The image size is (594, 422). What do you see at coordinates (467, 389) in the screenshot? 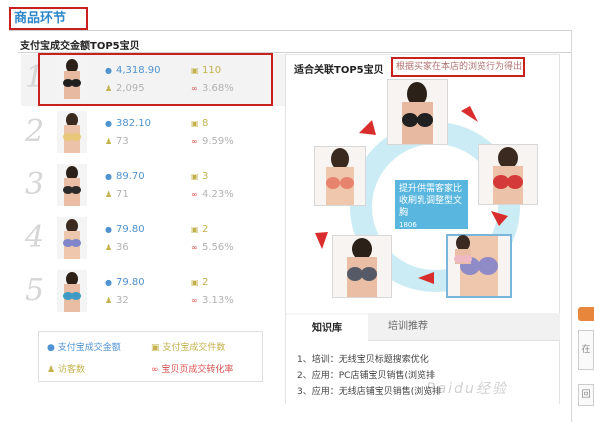
I see `watermark: Baidu经验` at bounding box center [467, 389].